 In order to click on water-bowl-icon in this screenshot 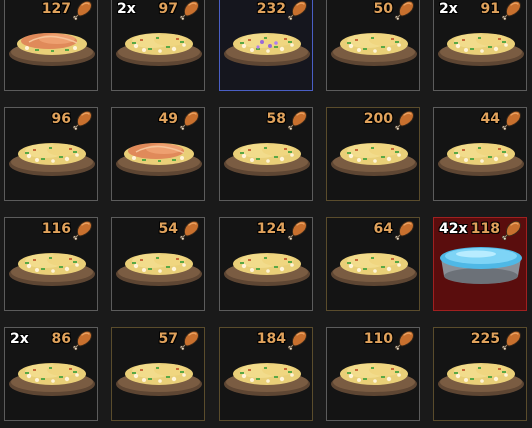, I will do `click(481, 265)`.